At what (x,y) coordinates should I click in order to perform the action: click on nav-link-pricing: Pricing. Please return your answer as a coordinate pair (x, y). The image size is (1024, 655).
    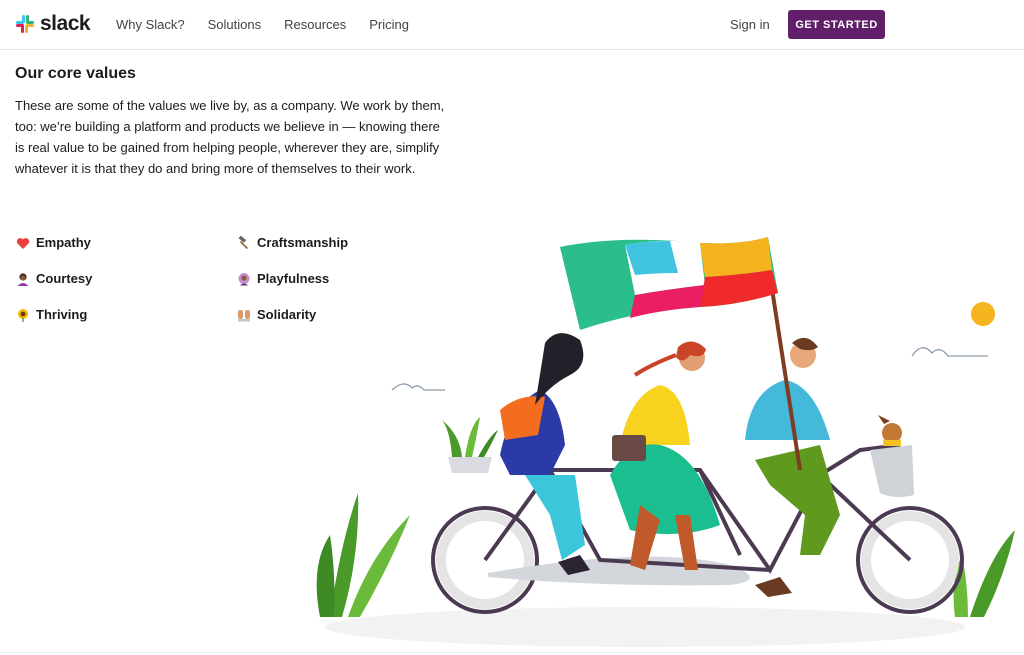
    Looking at the image, I should click on (389, 25).